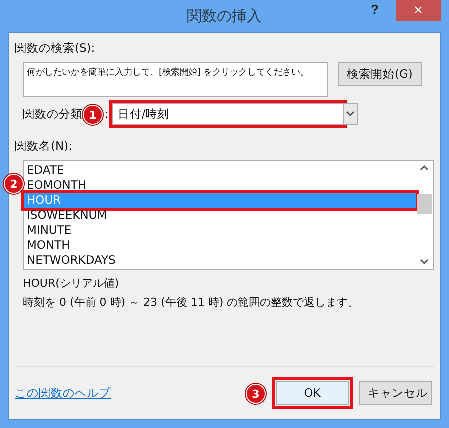  What do you see at coordinates (228, 114) in the screenshot?
I see `category-dropdown: 日付/時刻` at bounding box center [228, 114].